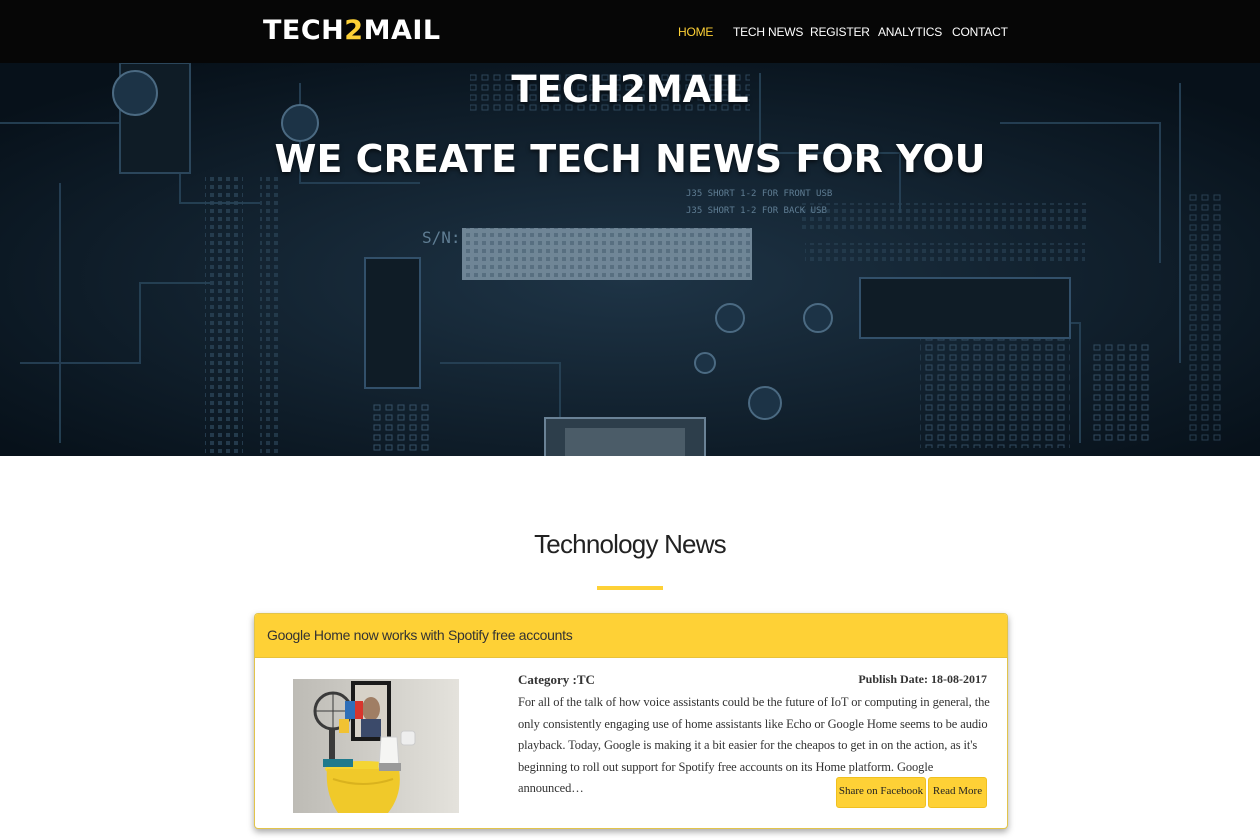 The height and width of the screenshot is (840, 1260). Describe the element at coordinates (630, 544) in the screenshot. I see `section-heading: Technology News` at that location.